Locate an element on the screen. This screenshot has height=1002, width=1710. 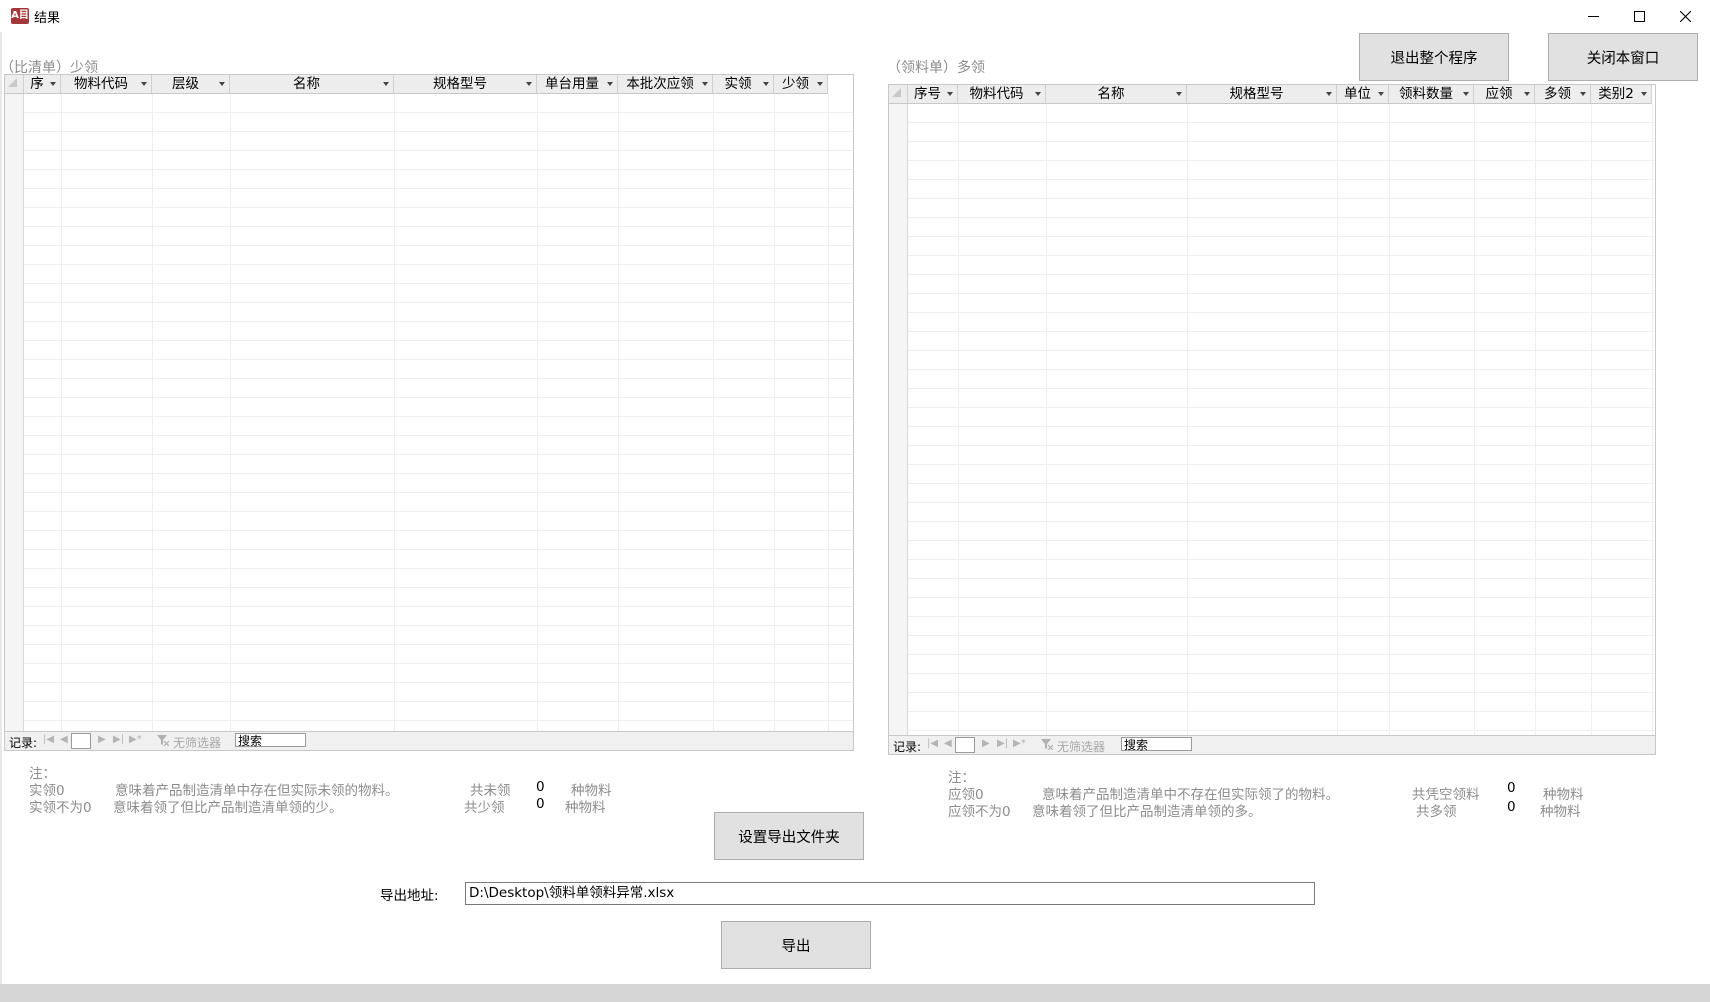
column-header-level: 层级 is located at coordinates (191, 84).